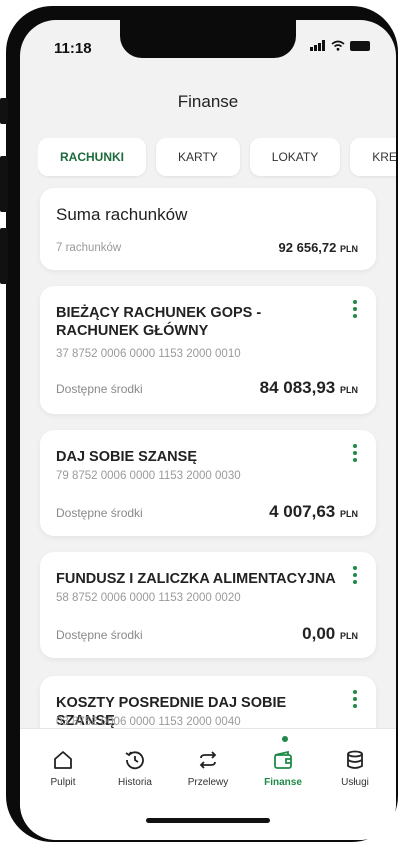 Image resolution: width=405 pixels, height=849 pixels. What do you see at coordinates (63, 760) in the screenshot?
I see `home-icon` at bounding box center [63, 760].